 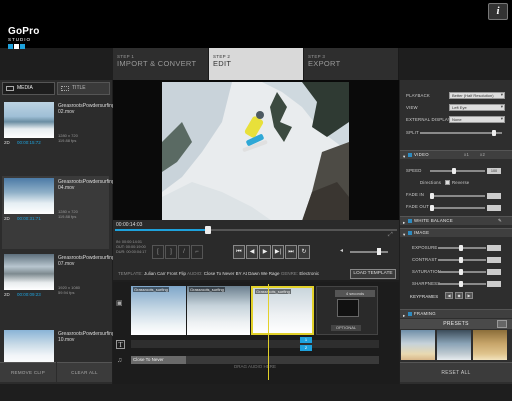 What do you see at coordinates (255, 360) in the screenshot?
I see `audio-track: Close To Never` at bounding box center [255, 360].